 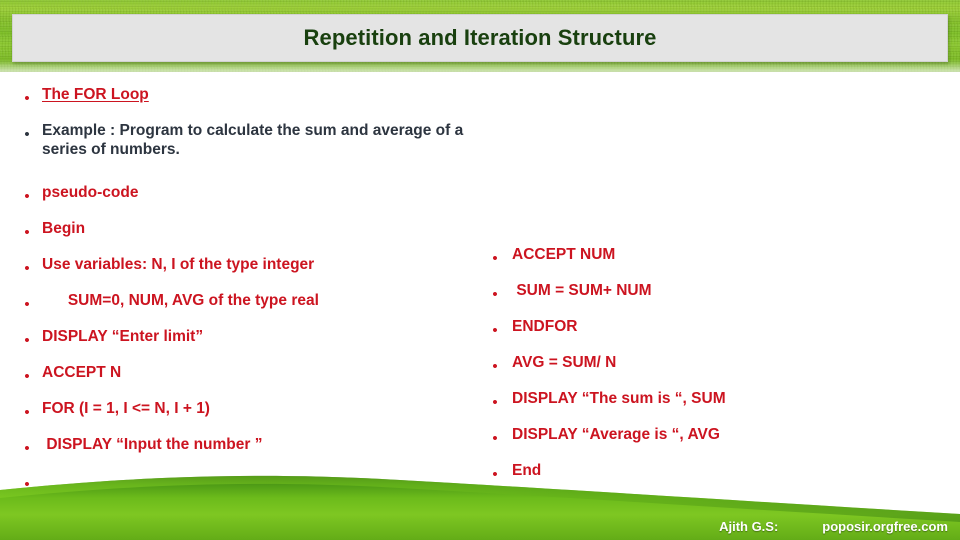 I want to click on list-item: • DISPLAY “The sum is “, SUM, so click(x=719, y=401).